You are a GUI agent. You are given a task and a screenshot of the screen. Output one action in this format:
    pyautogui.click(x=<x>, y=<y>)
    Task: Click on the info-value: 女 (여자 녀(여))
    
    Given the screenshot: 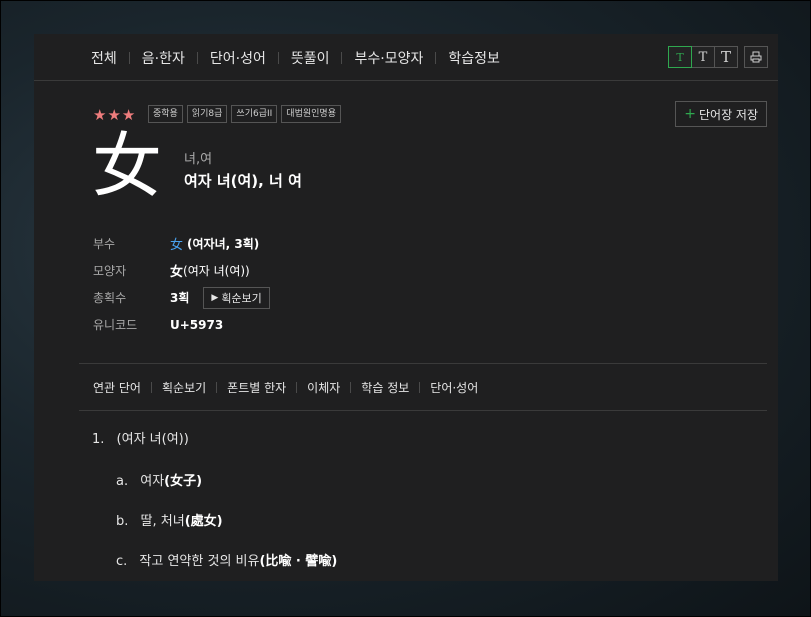 What is the action you would take?
    pyautogui.click(x=210, y=270)
    